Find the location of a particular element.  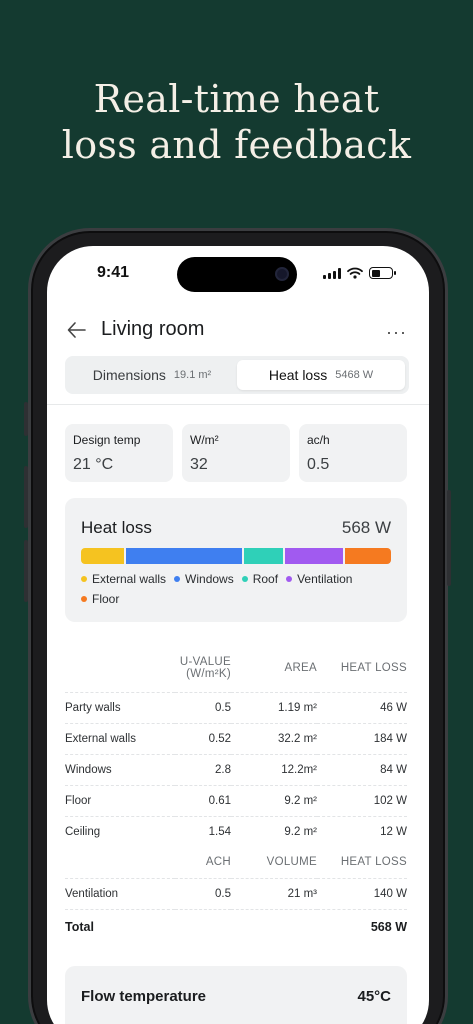

tab-label: Dimensions is located at coordinates (129, 375).